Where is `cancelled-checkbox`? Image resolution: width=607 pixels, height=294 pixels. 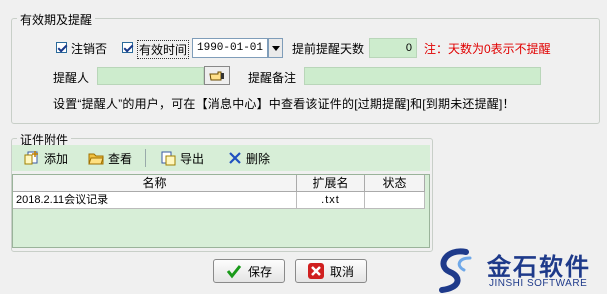
cancelled-checkbox is located at coordinates (61, 47).